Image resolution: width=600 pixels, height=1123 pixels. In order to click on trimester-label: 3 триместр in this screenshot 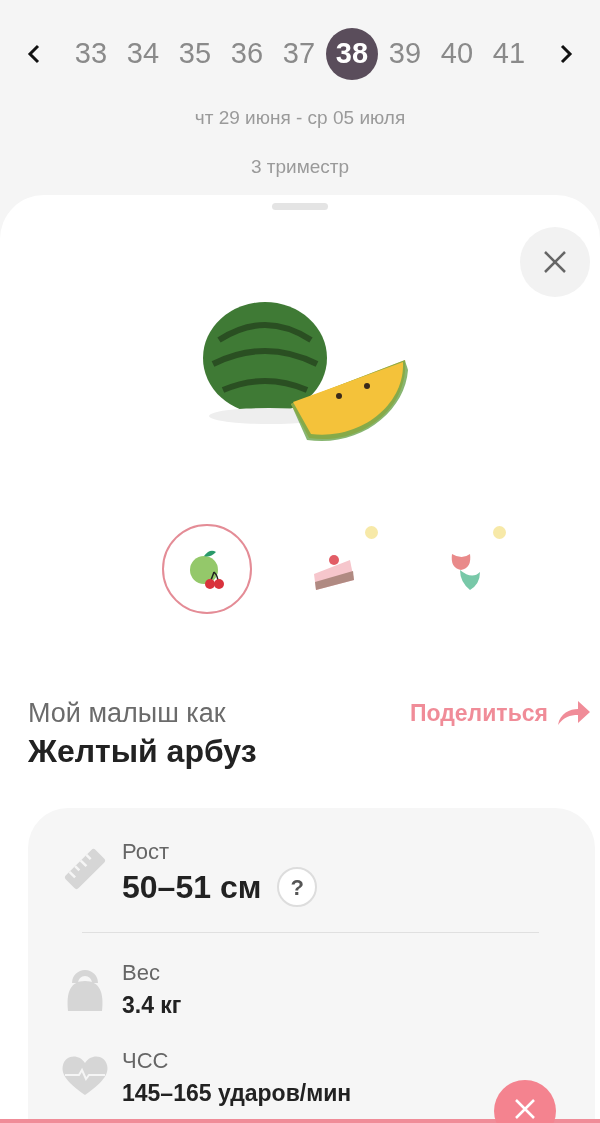, I will do `click(300, 166)`.